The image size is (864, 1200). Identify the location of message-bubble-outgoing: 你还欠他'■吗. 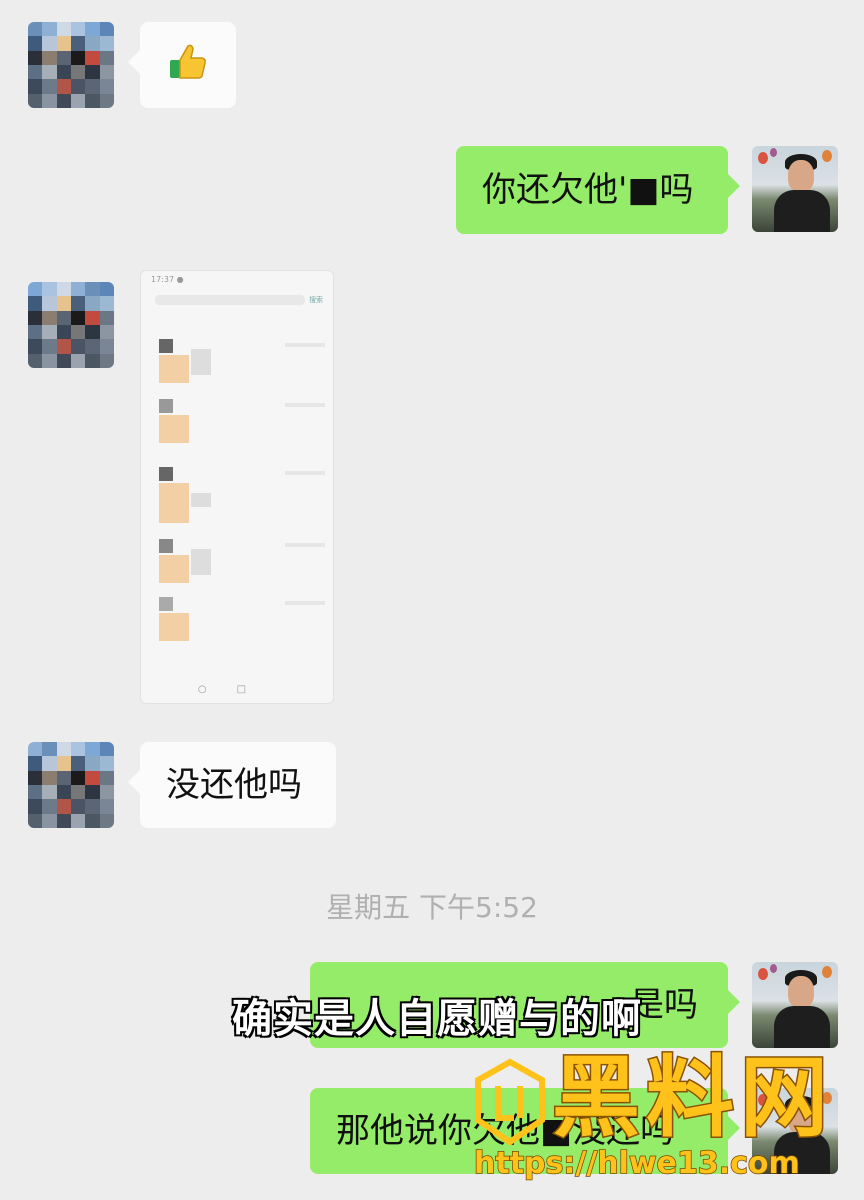
(598, 190).